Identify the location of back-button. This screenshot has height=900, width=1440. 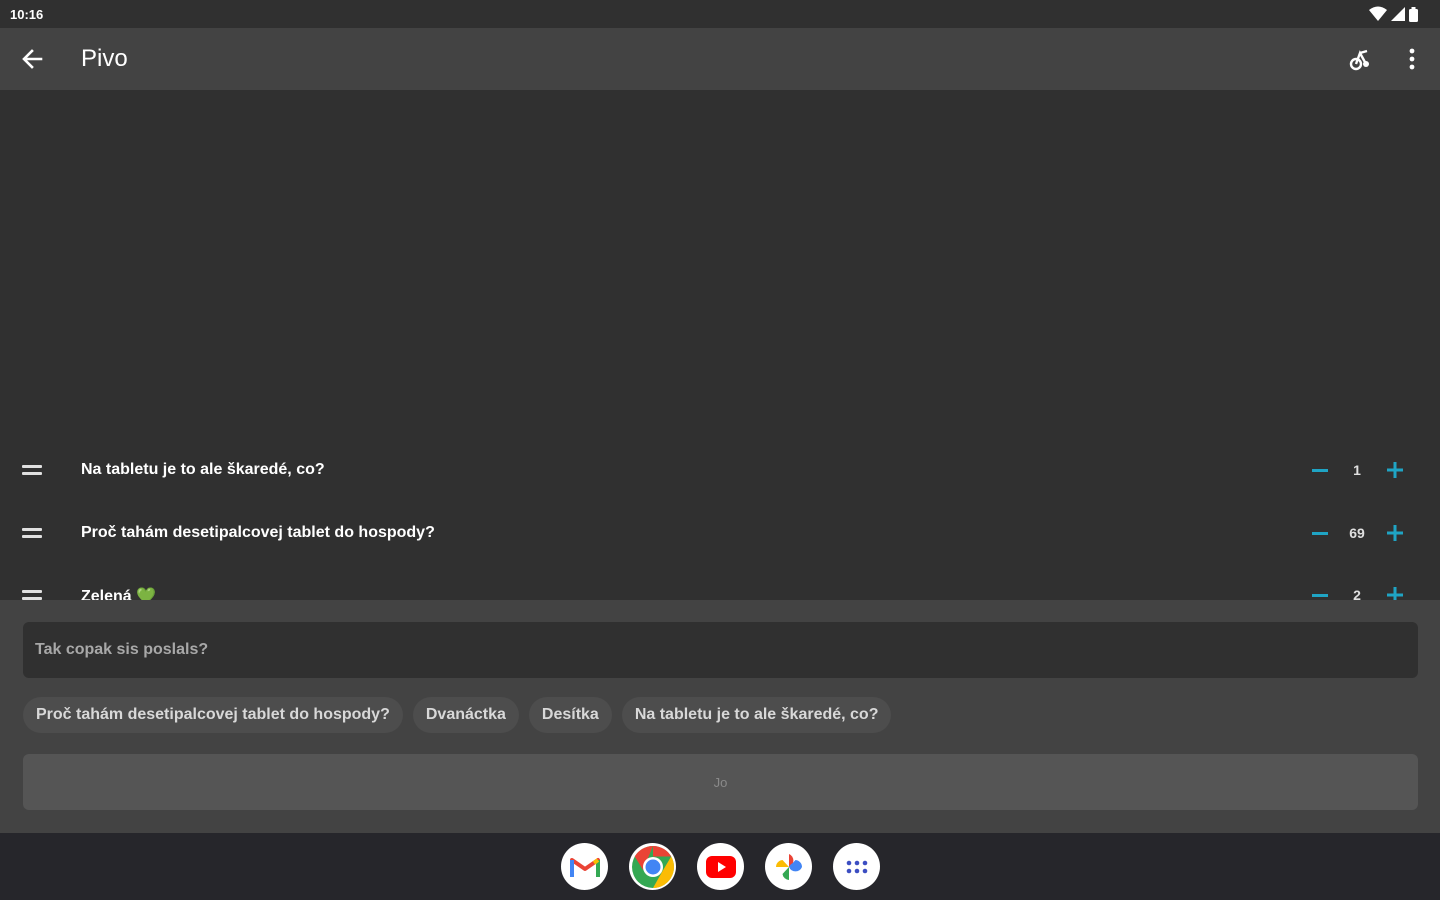
(32, 59).